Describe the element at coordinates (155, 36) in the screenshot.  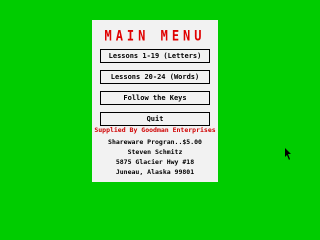
I see `menu-title: MAIN MENU` at that location.